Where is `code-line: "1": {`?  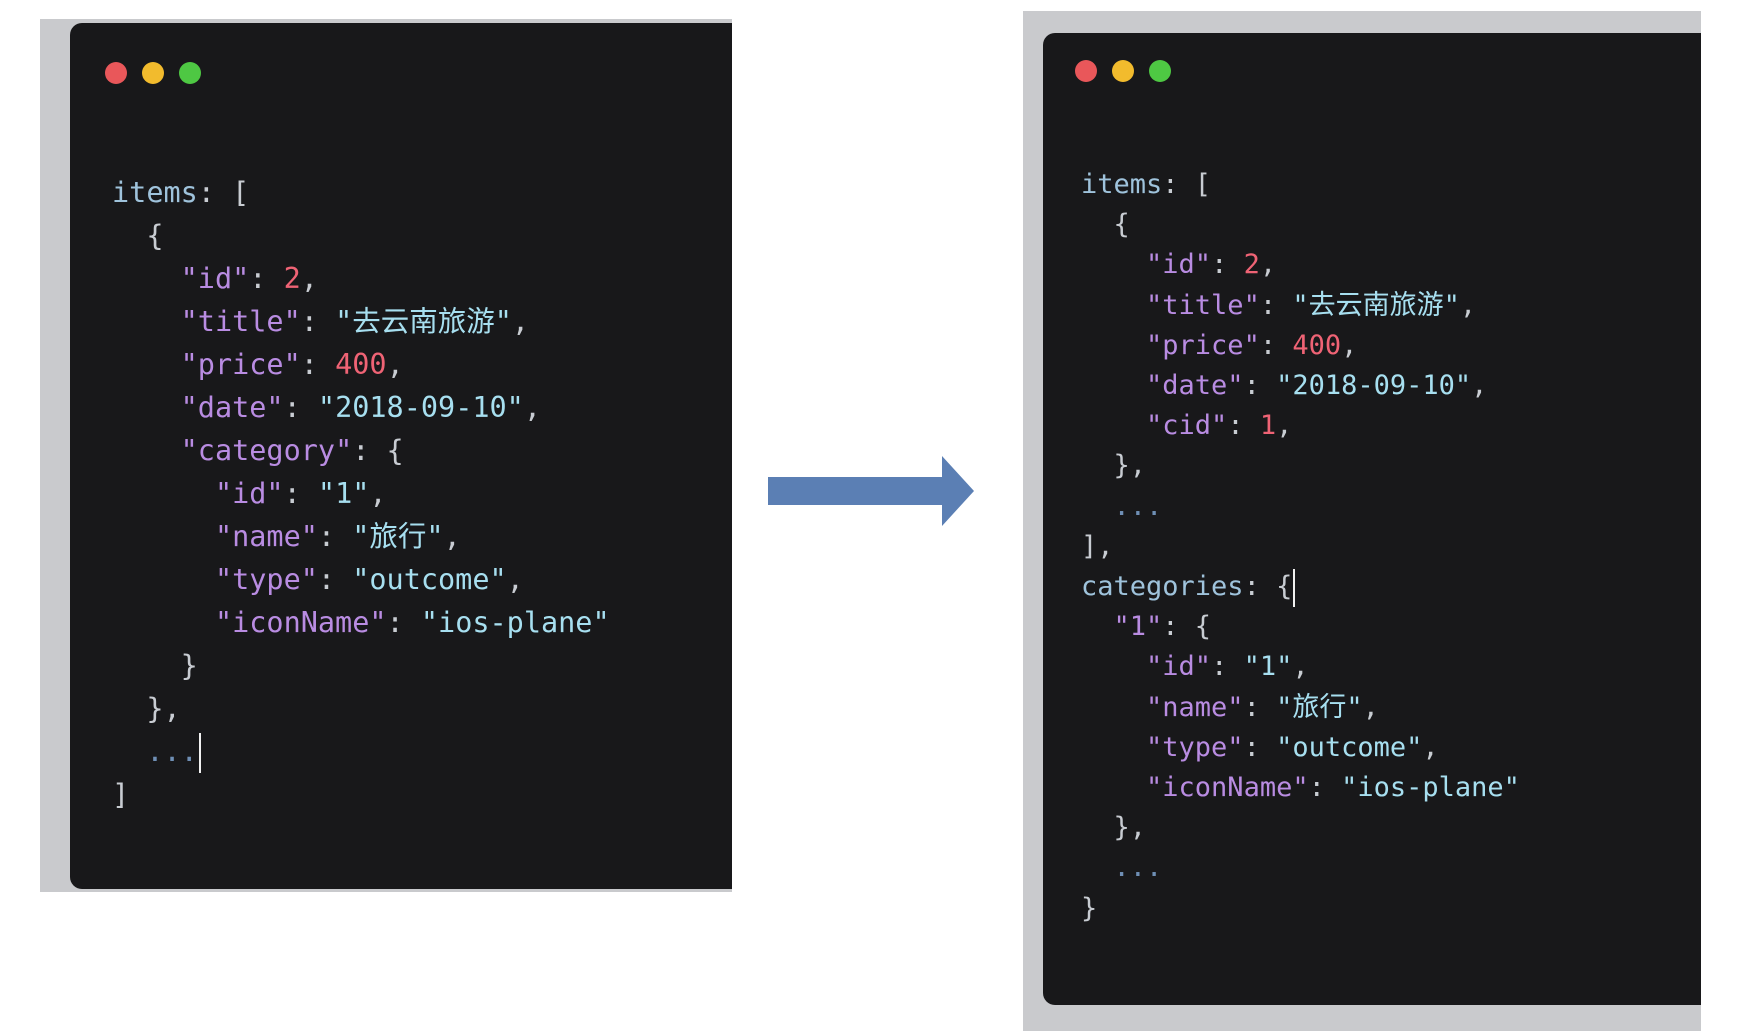
code-line: "1": { is located at coordinates (1300, 627).